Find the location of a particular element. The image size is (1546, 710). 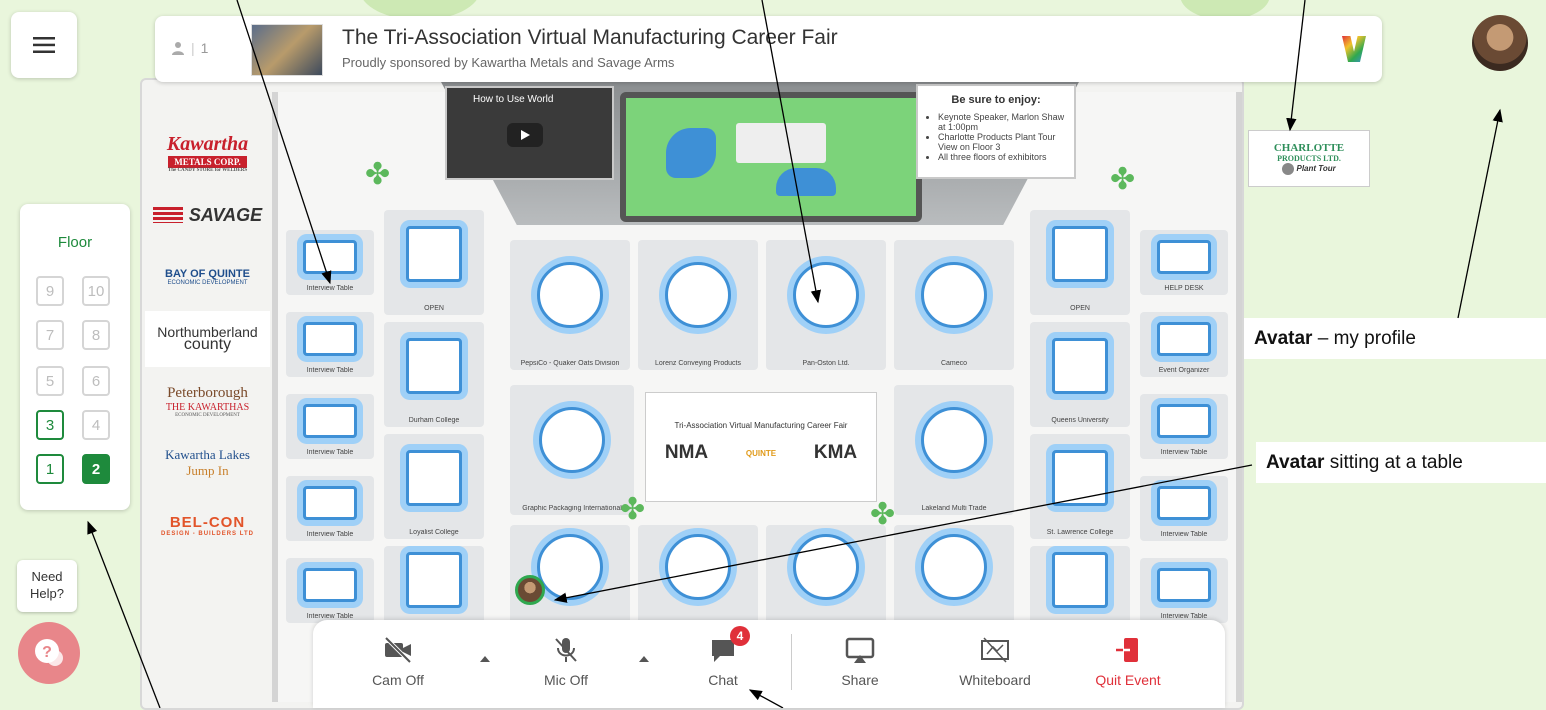

charlotte-sub: PRODUCTS LTD. is located at coordinates (1309, 158).